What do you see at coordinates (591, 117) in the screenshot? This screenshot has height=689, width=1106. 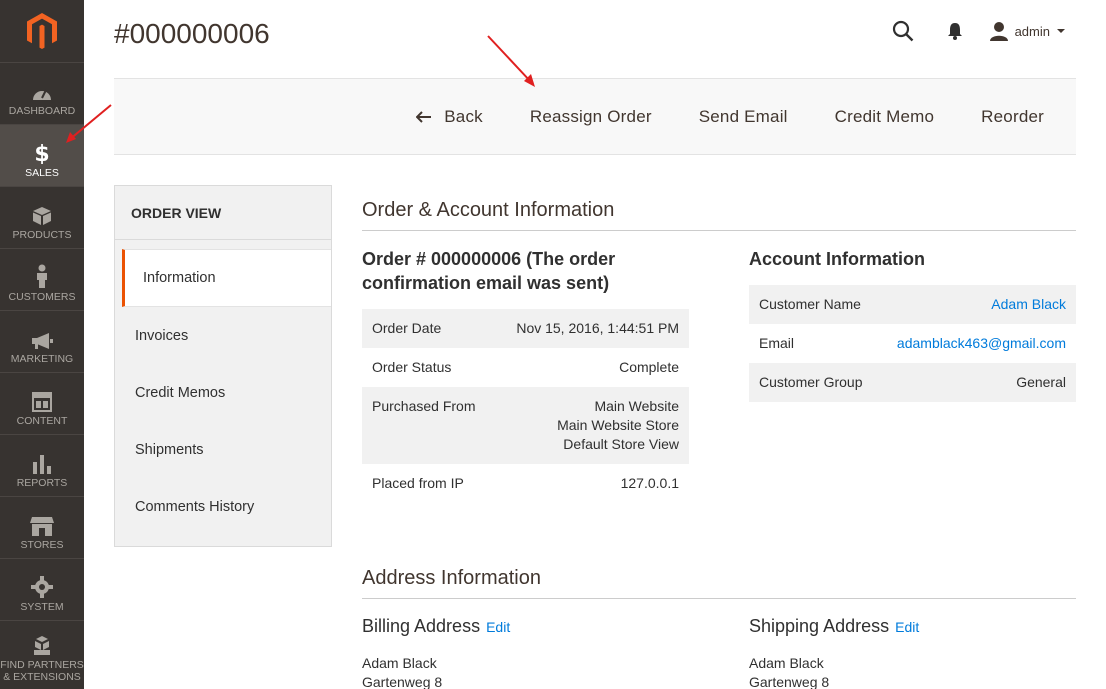 I see `reassign-order-button: Reassign Order` at bounding box center [591, 117].